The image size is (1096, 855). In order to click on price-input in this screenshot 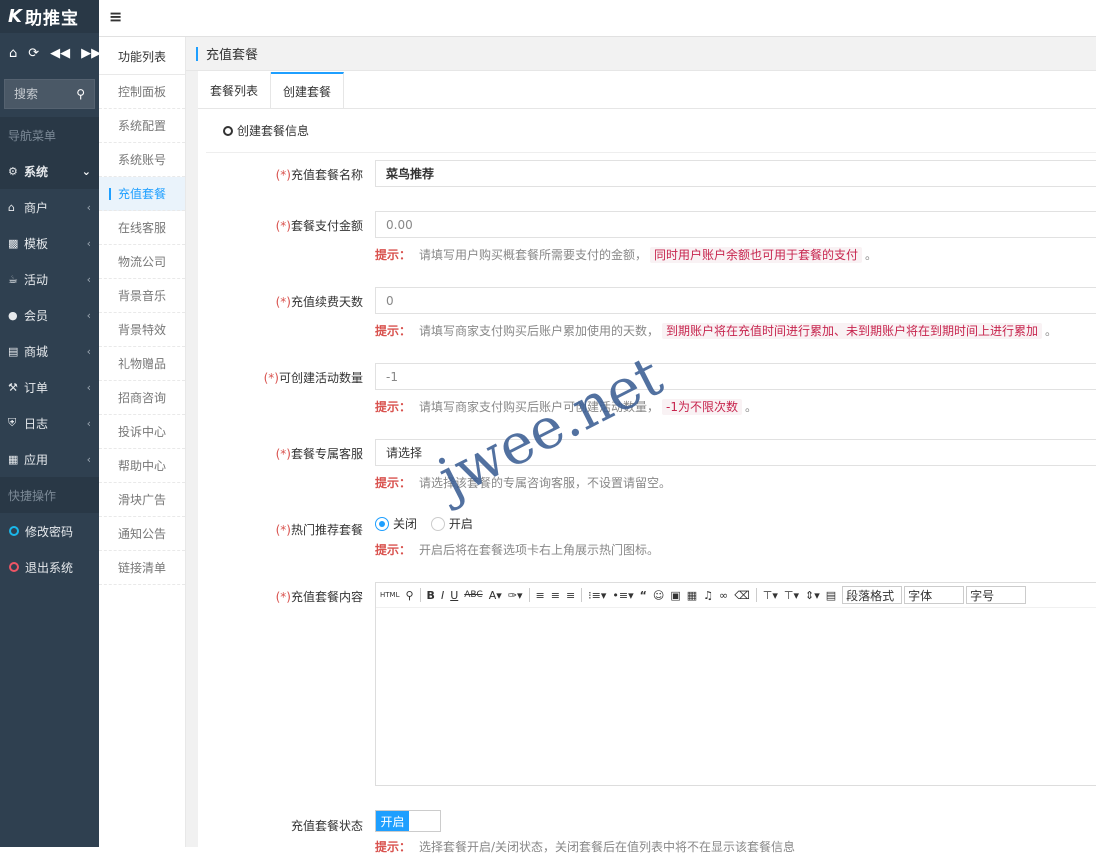, I will do `click(735, 224)`.